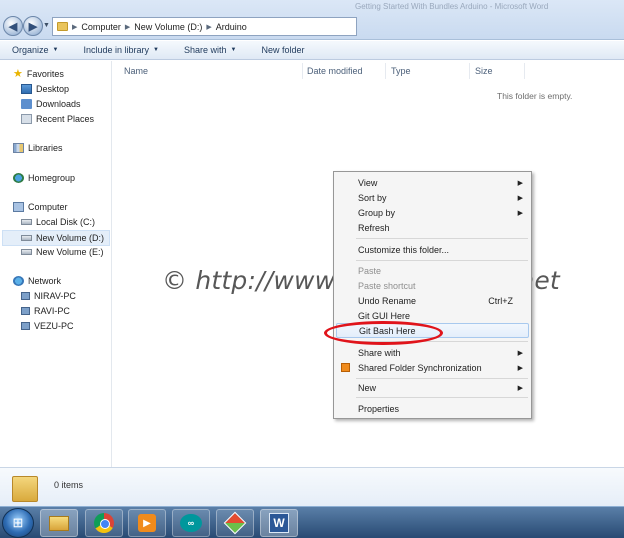 The height and width of the screenshot is (538, 624). What do you see at coordinates (484, 71) in the screenshot?
I see `column-size: Size` at bounding box center [484, 71].